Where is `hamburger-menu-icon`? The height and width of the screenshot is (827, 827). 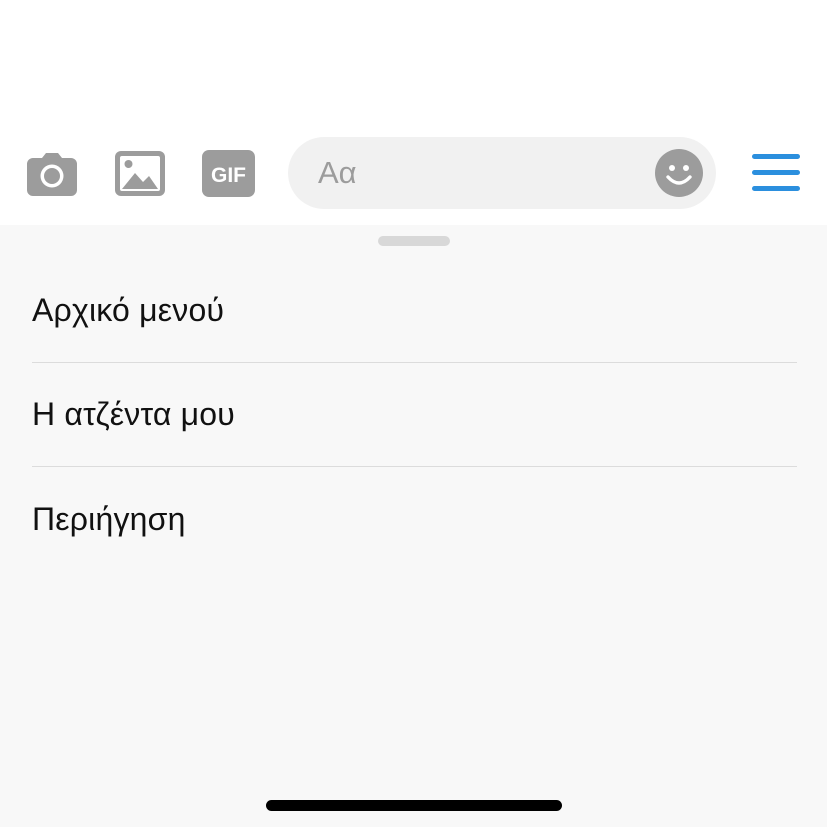
hamburger-menu-icon is located at coordinates (776, 172).